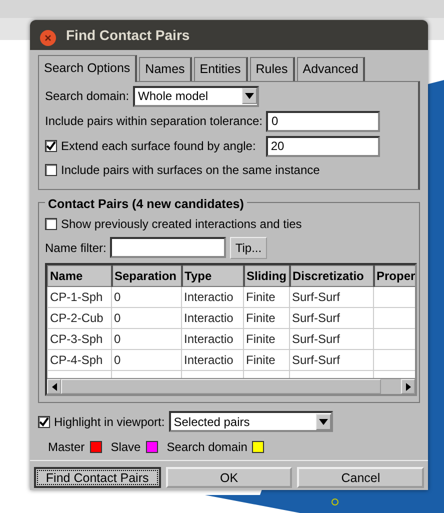 This screenshot has width=444, height=513. Describe the element at coordinates (196, 96) in the screenshot. I see `dropdown: Whole model` at that location.